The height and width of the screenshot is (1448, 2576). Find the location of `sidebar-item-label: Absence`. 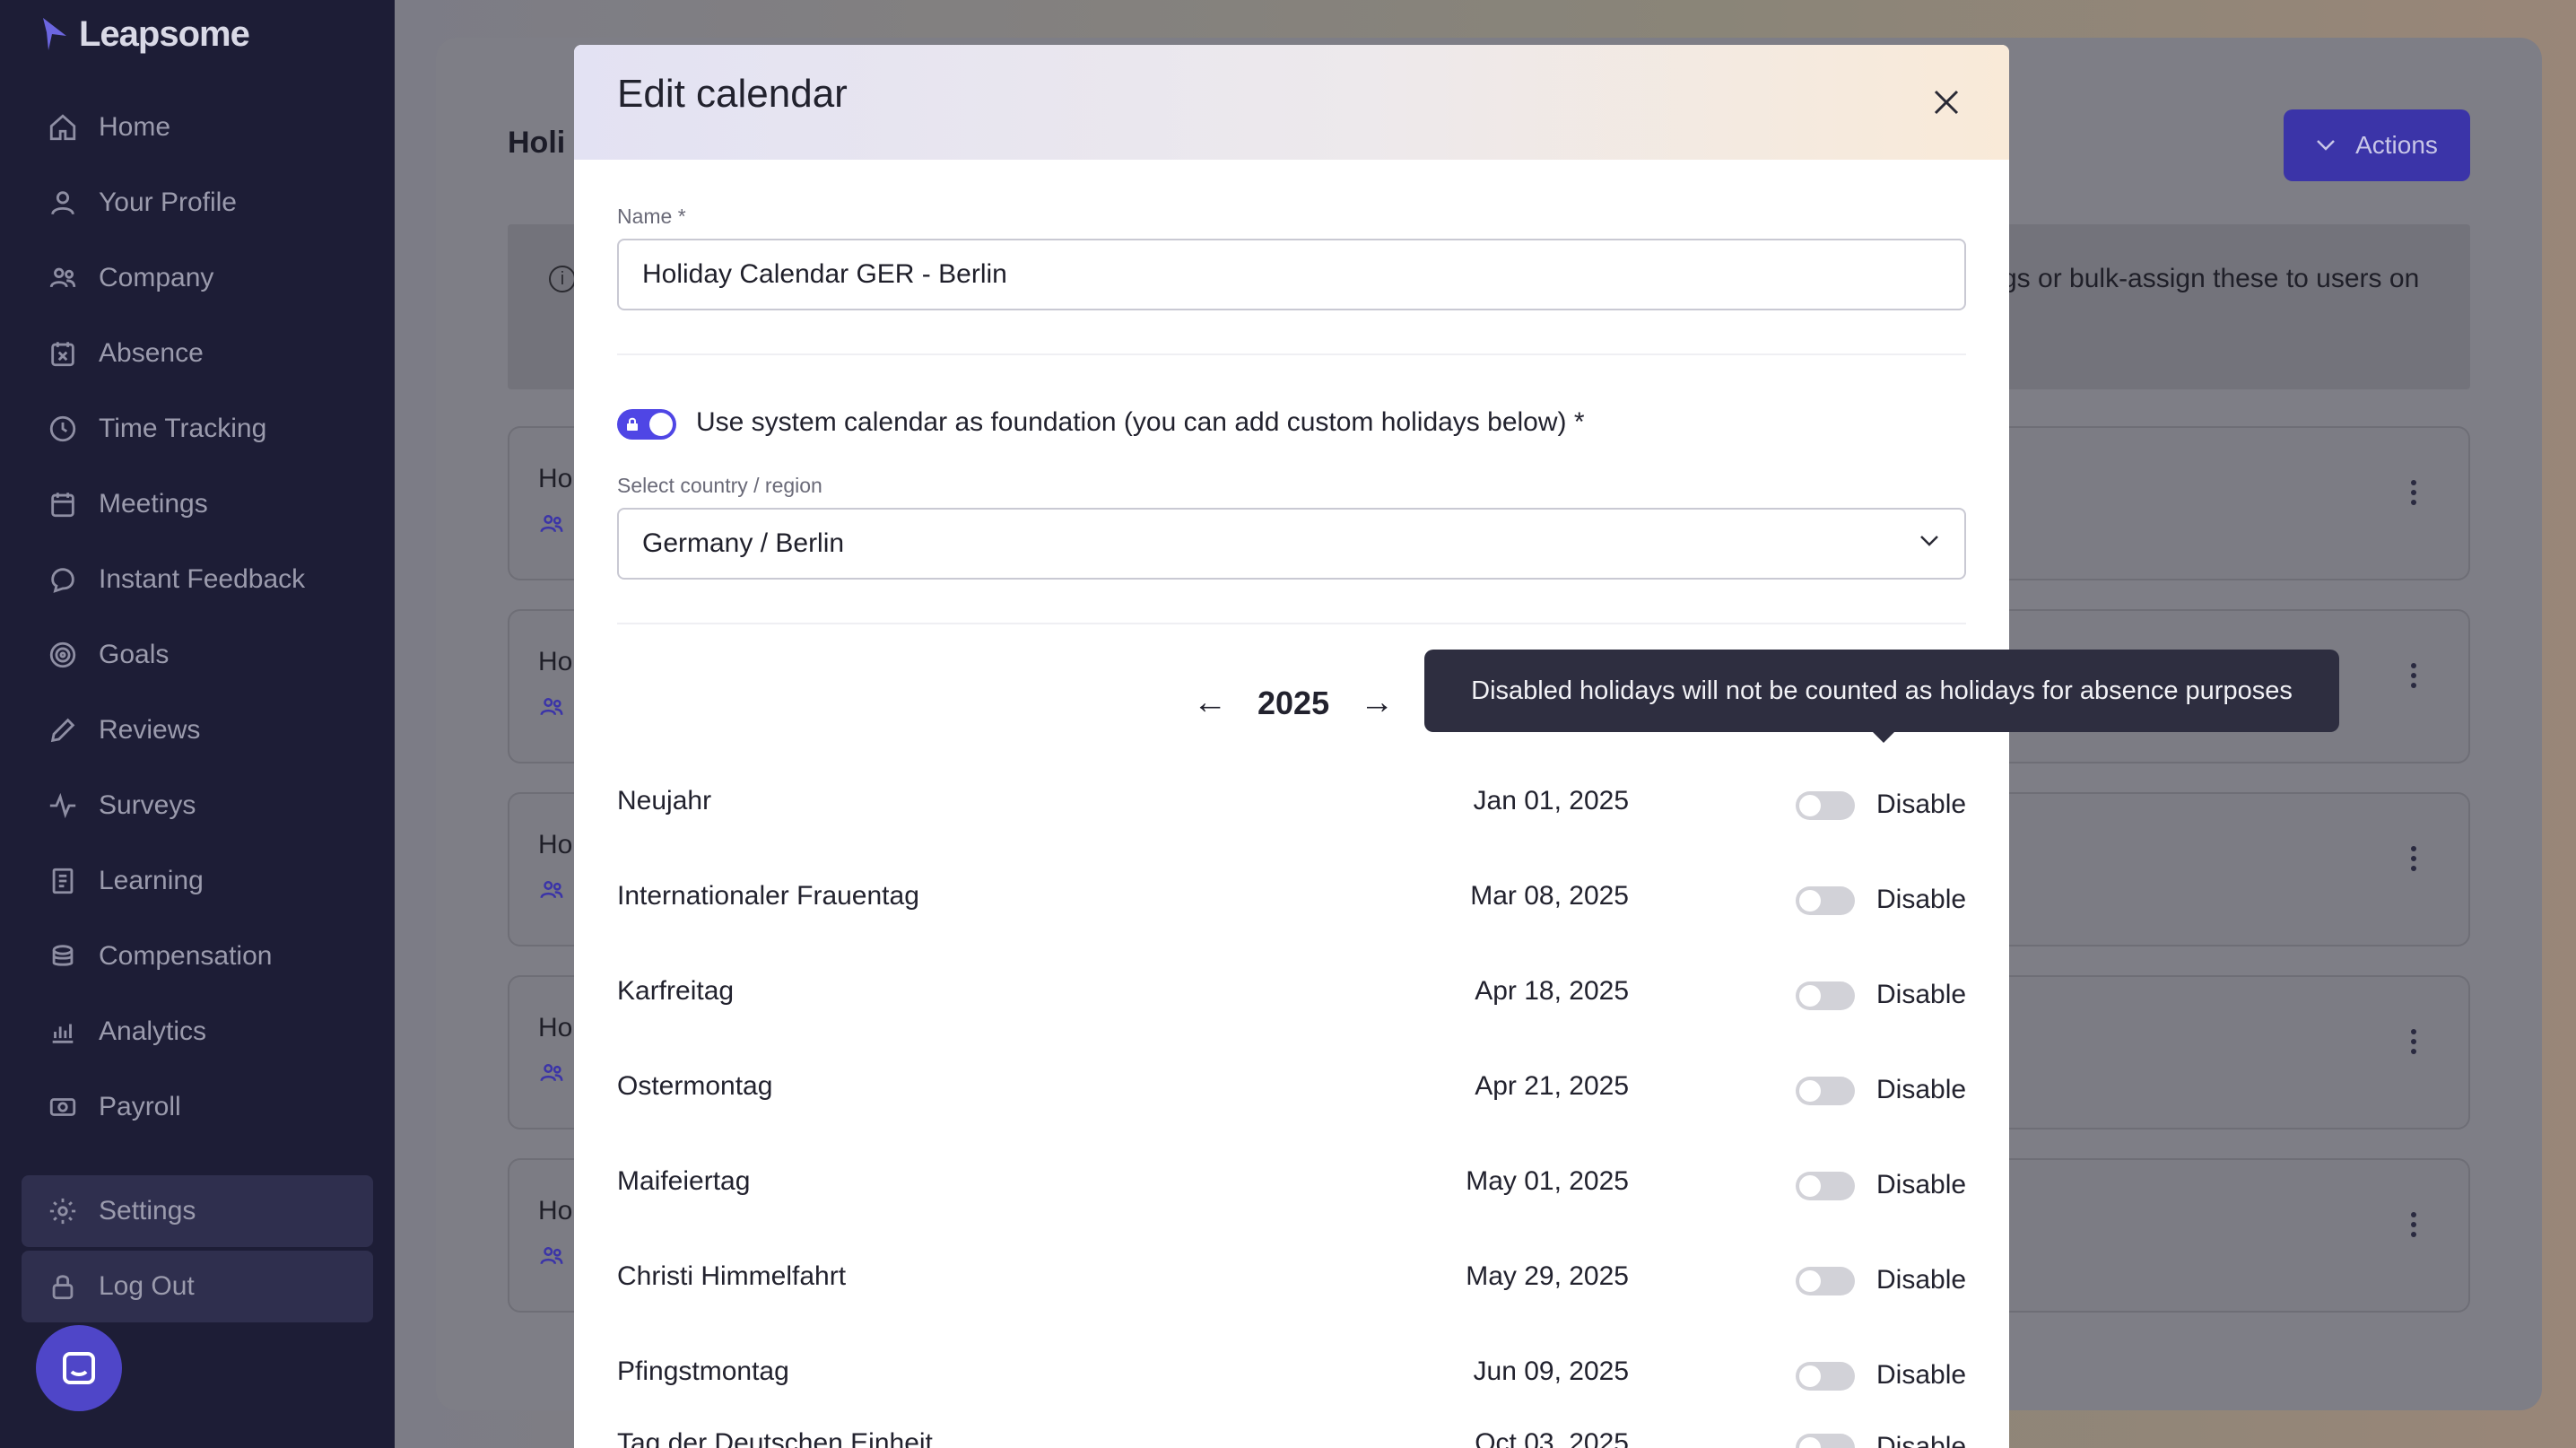

sidebar-item-label: Absence is located at coordinates (151, 353).